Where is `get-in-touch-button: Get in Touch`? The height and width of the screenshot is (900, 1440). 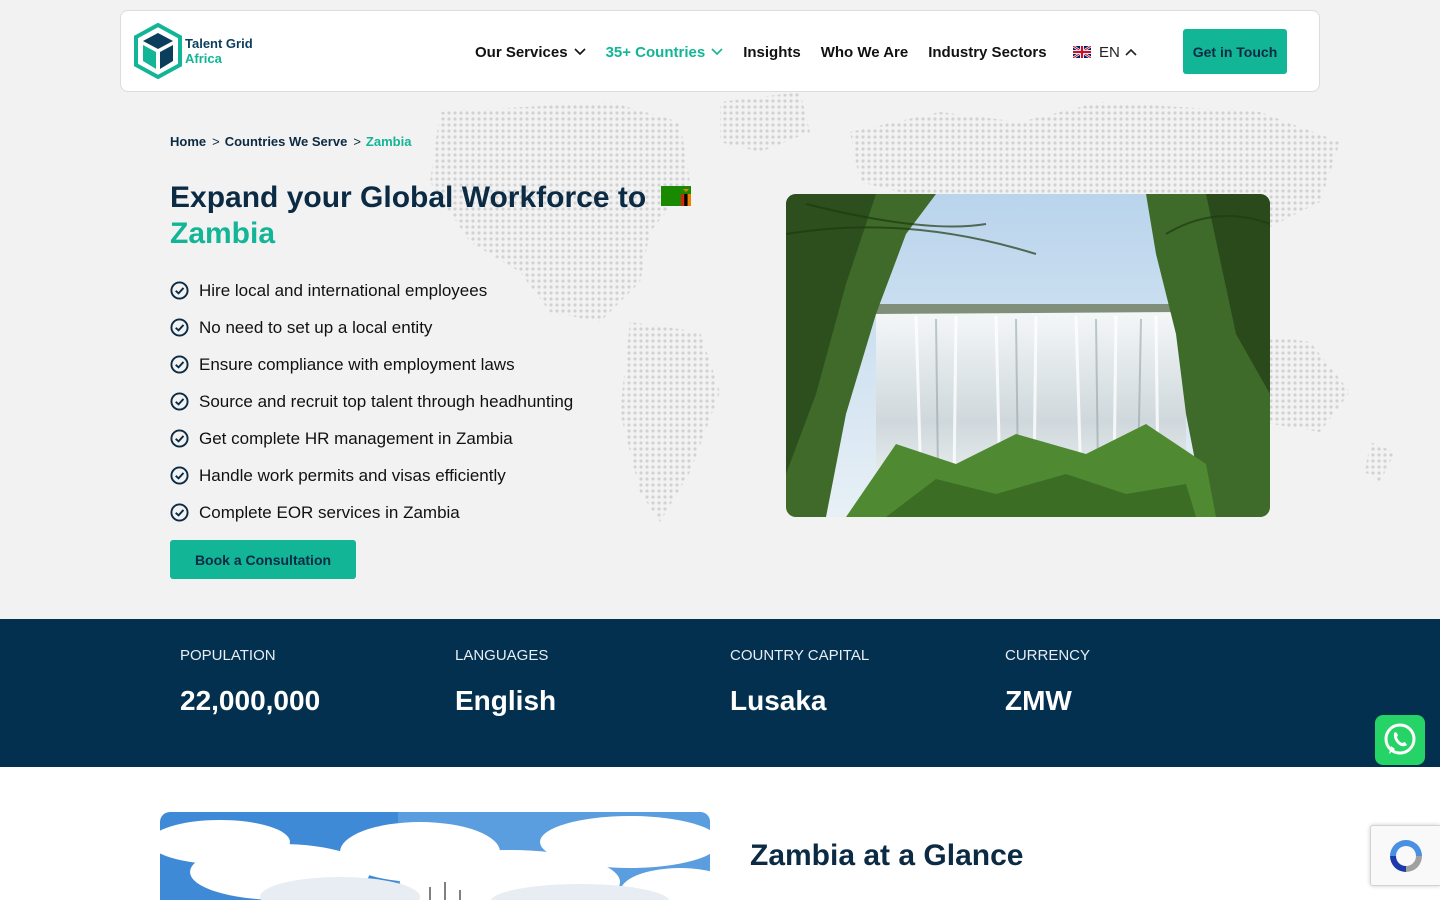 get-in-touch-button: Get in Touch is located at coordinates (1235, 51).